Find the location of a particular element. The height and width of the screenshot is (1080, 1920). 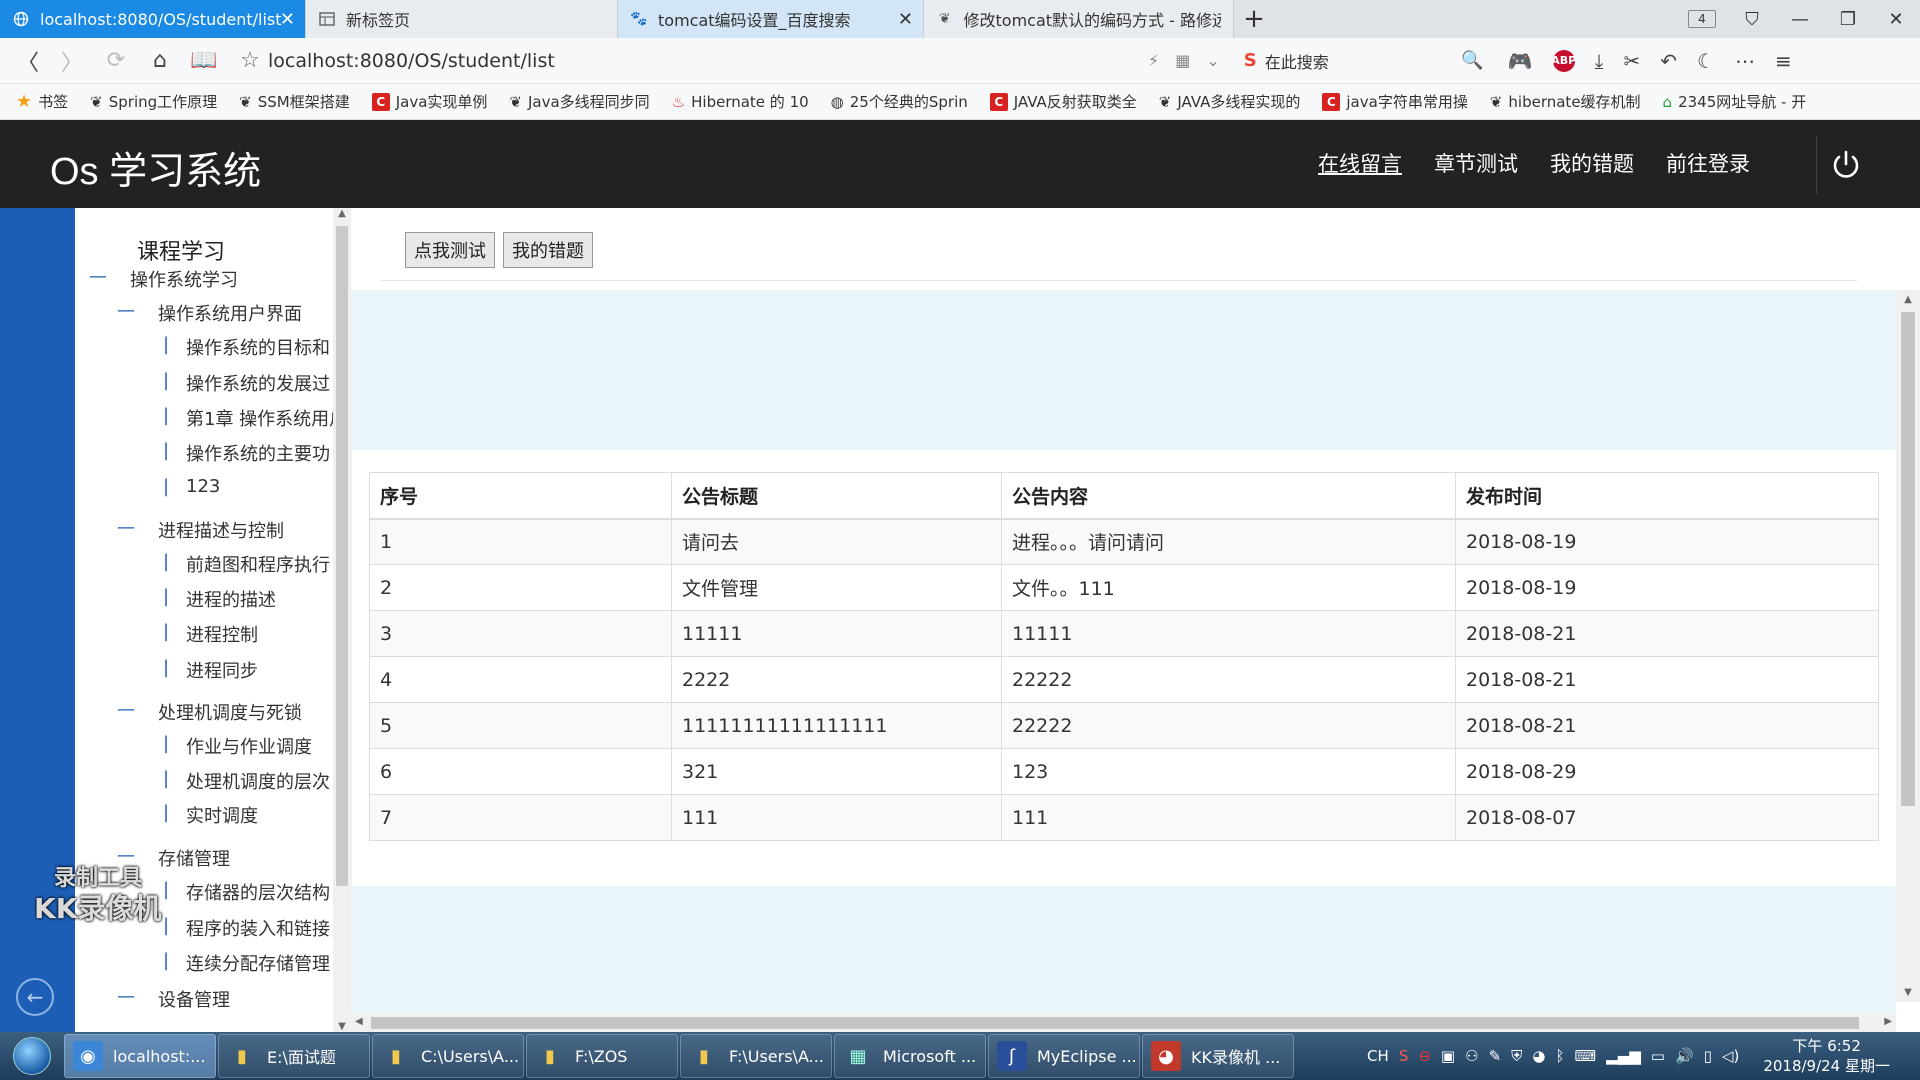

bluetooth-icon: ᛒ is located at coordinates (1560, 1056).